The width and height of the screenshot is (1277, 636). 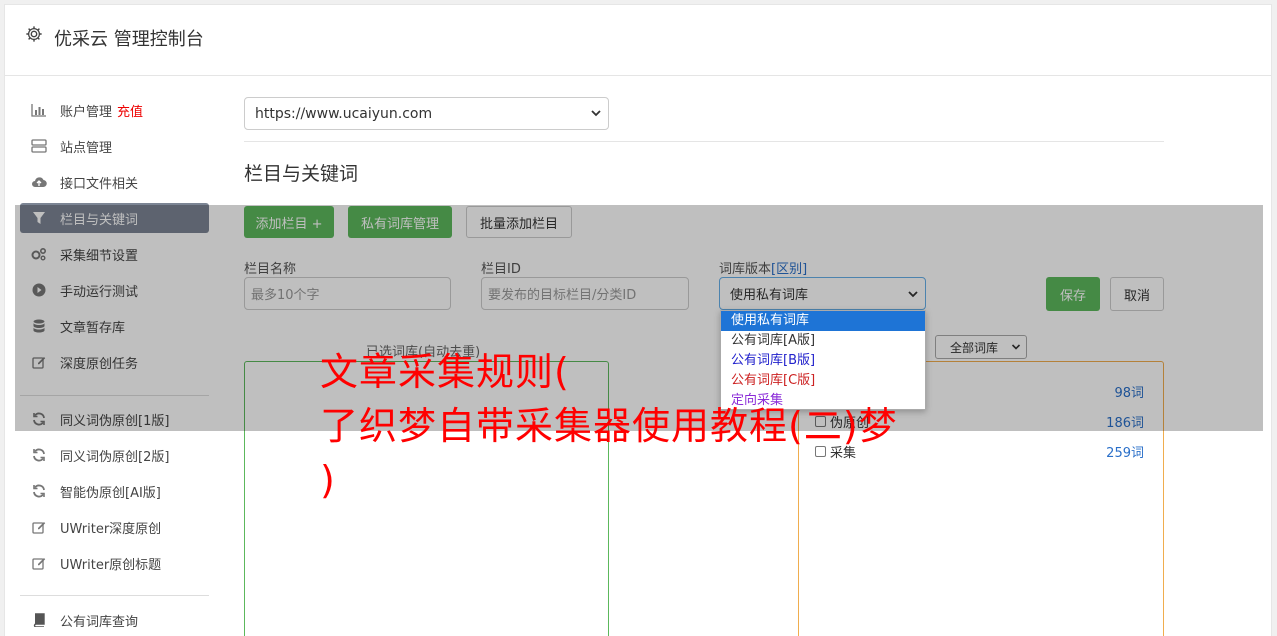 What do you see at coordinates (86, 148) in the screenshot?
I see `sidebar-item-label: 站点管理` at bounding box center [86, 148].